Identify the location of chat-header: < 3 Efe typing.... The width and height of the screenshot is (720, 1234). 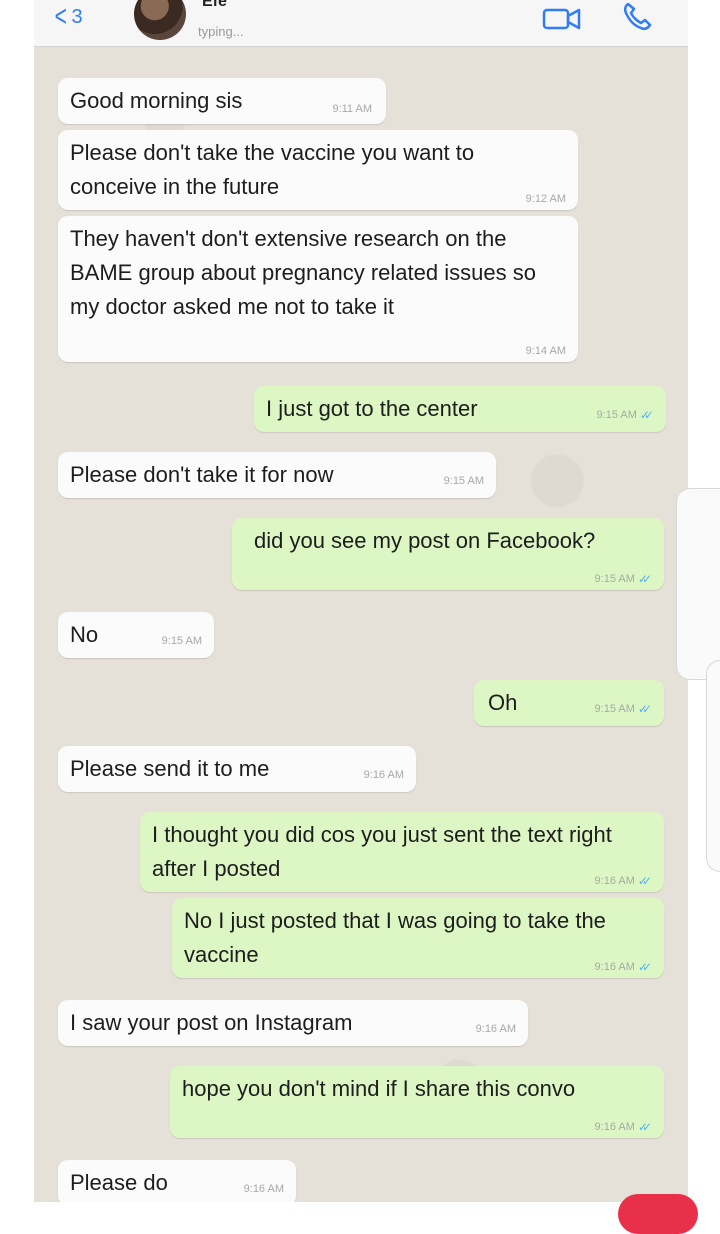
(361, 23).